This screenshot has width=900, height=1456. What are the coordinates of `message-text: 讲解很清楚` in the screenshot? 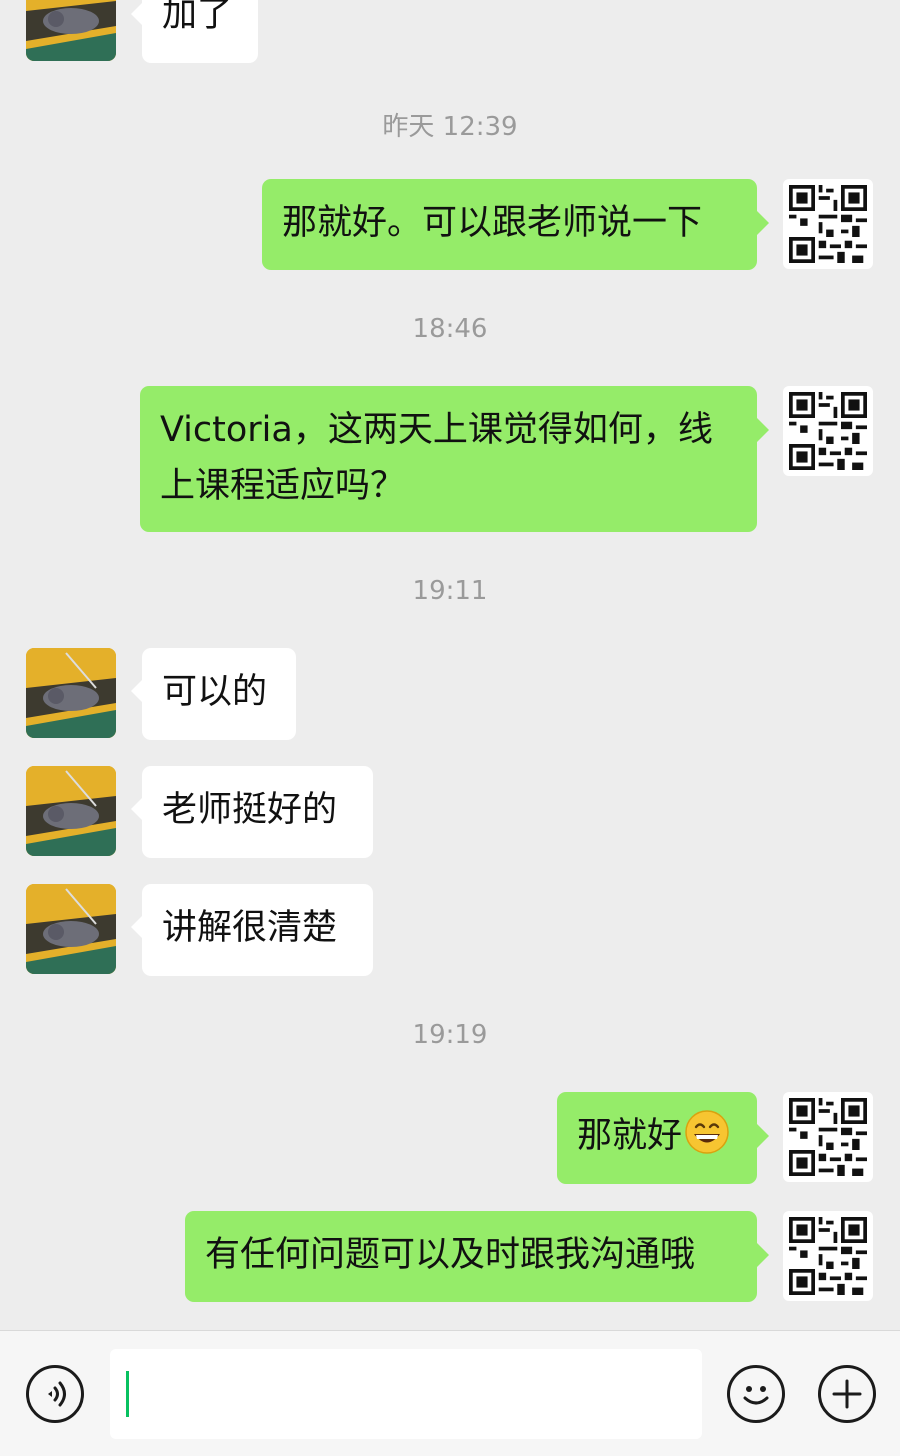 It's located at (250, 928).